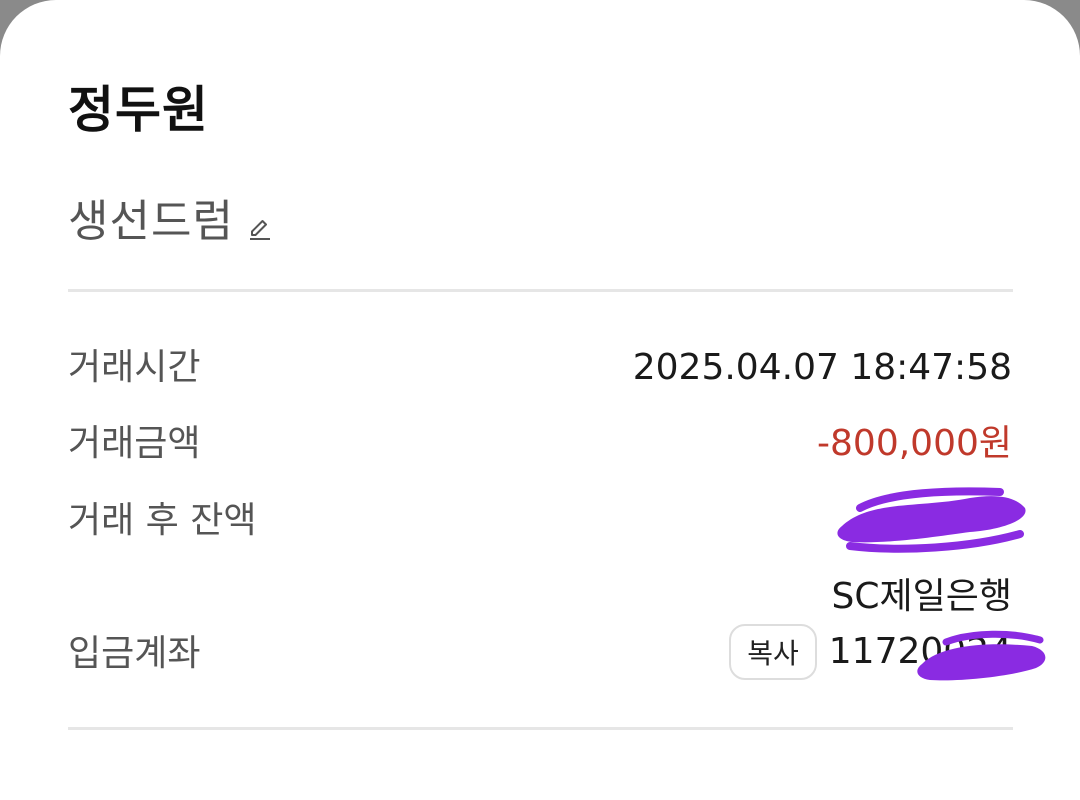 The width and height of the screenshot is (1080, 800). Describe the element at coordinates (162, 520) in the screenshot. I see `balance-label: 거래 후 잔액` at that location.